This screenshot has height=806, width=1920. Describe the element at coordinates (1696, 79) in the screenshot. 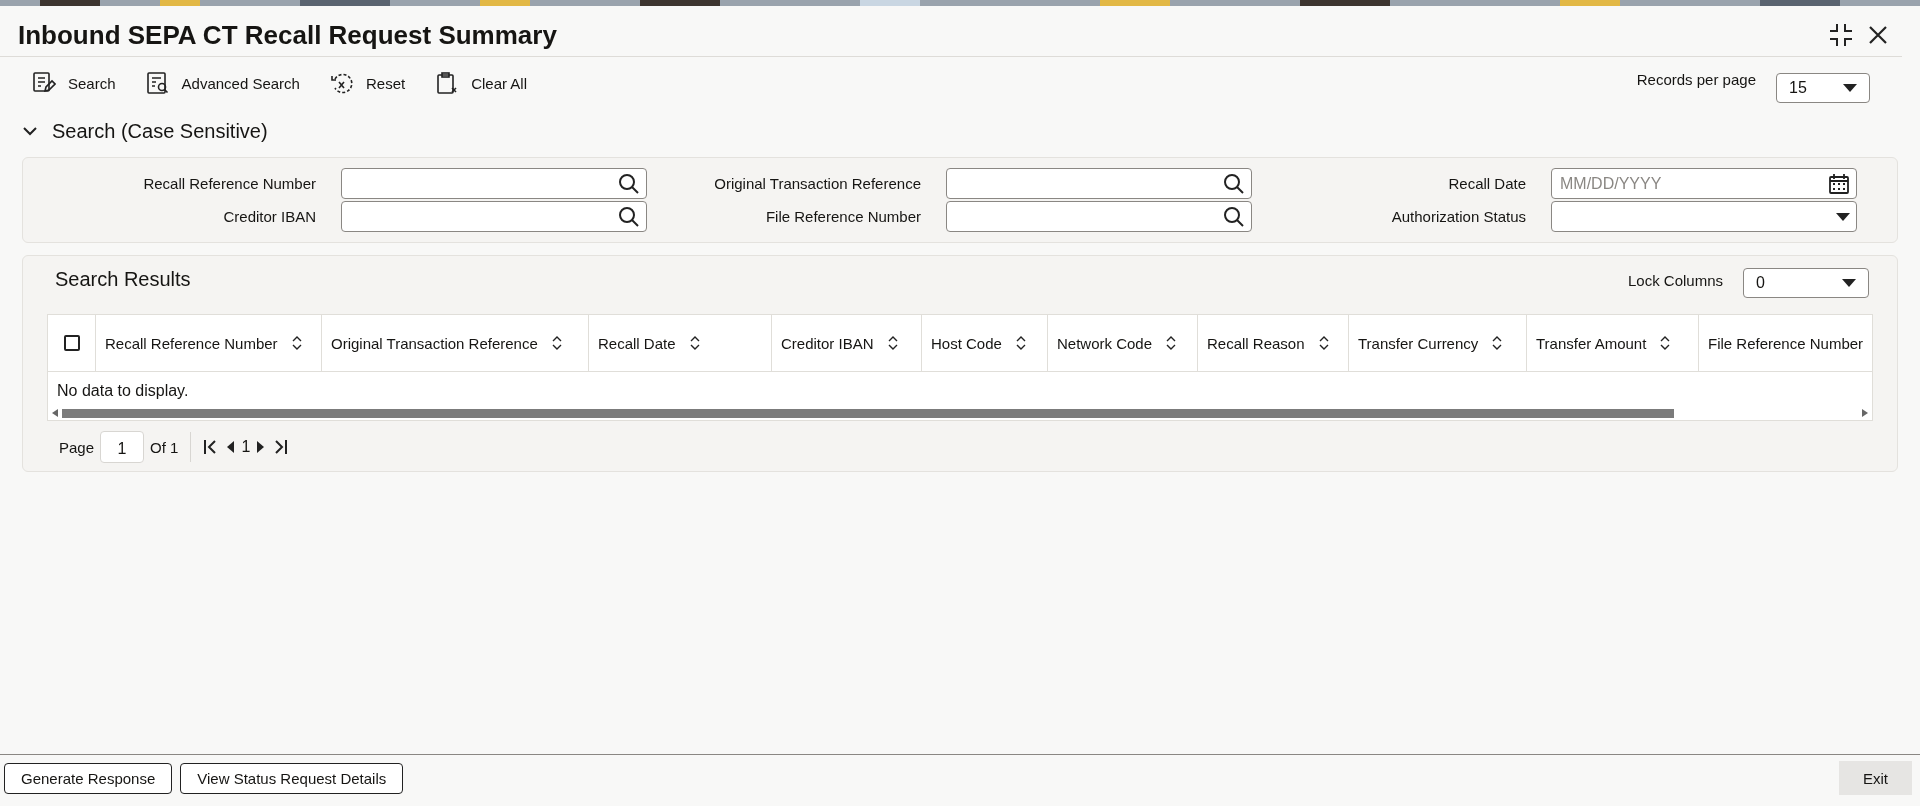

I see `records-per-page-label: Records per page` at that location.